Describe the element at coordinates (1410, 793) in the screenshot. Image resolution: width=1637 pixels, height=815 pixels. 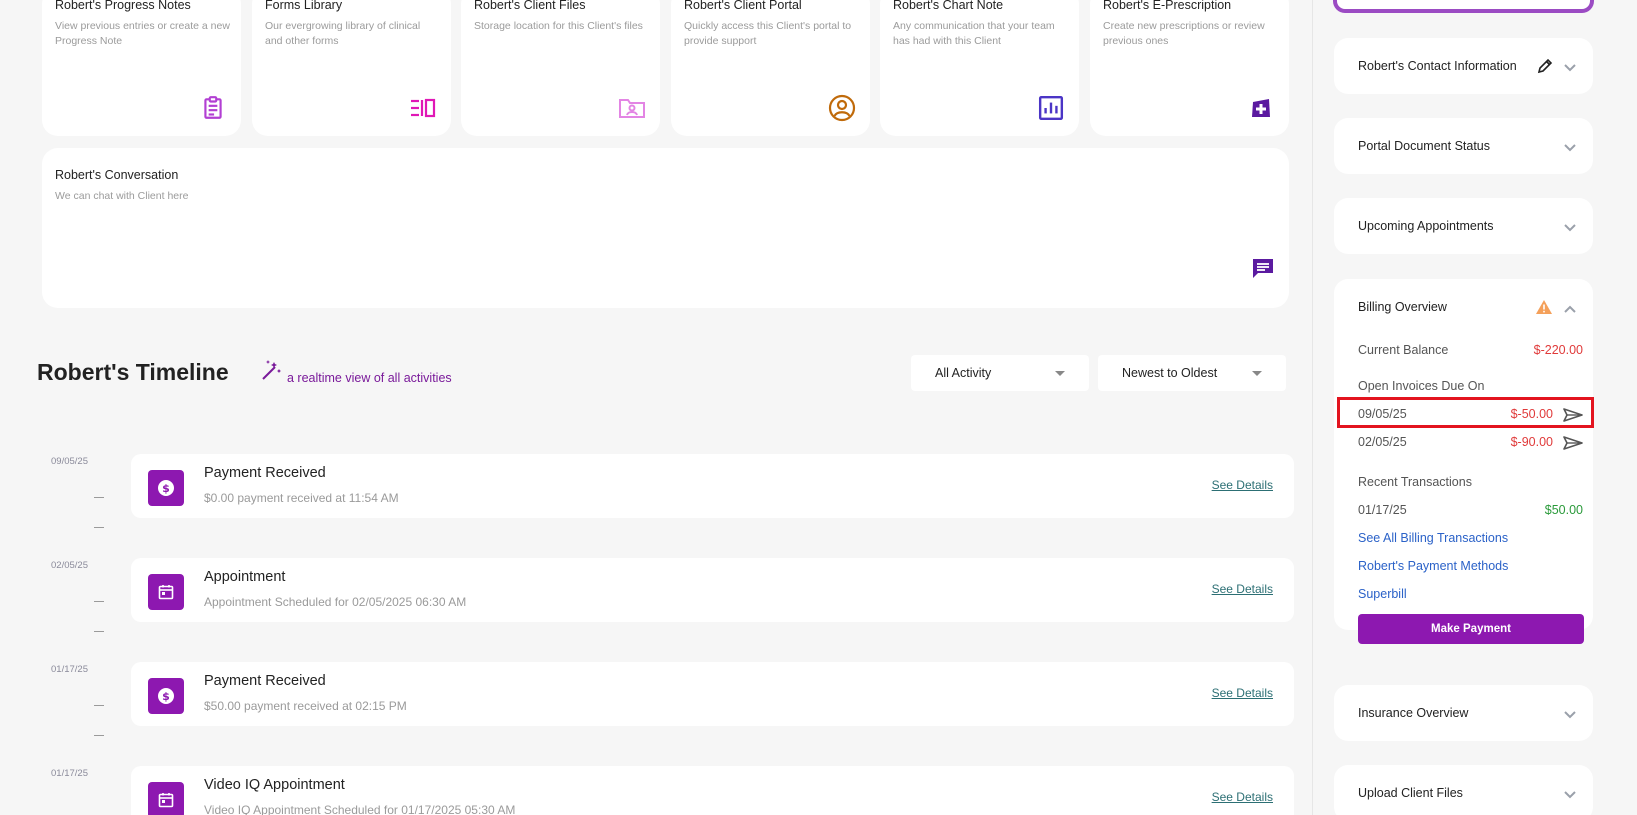
I see `panel-title: Upload Client Files` at that location.